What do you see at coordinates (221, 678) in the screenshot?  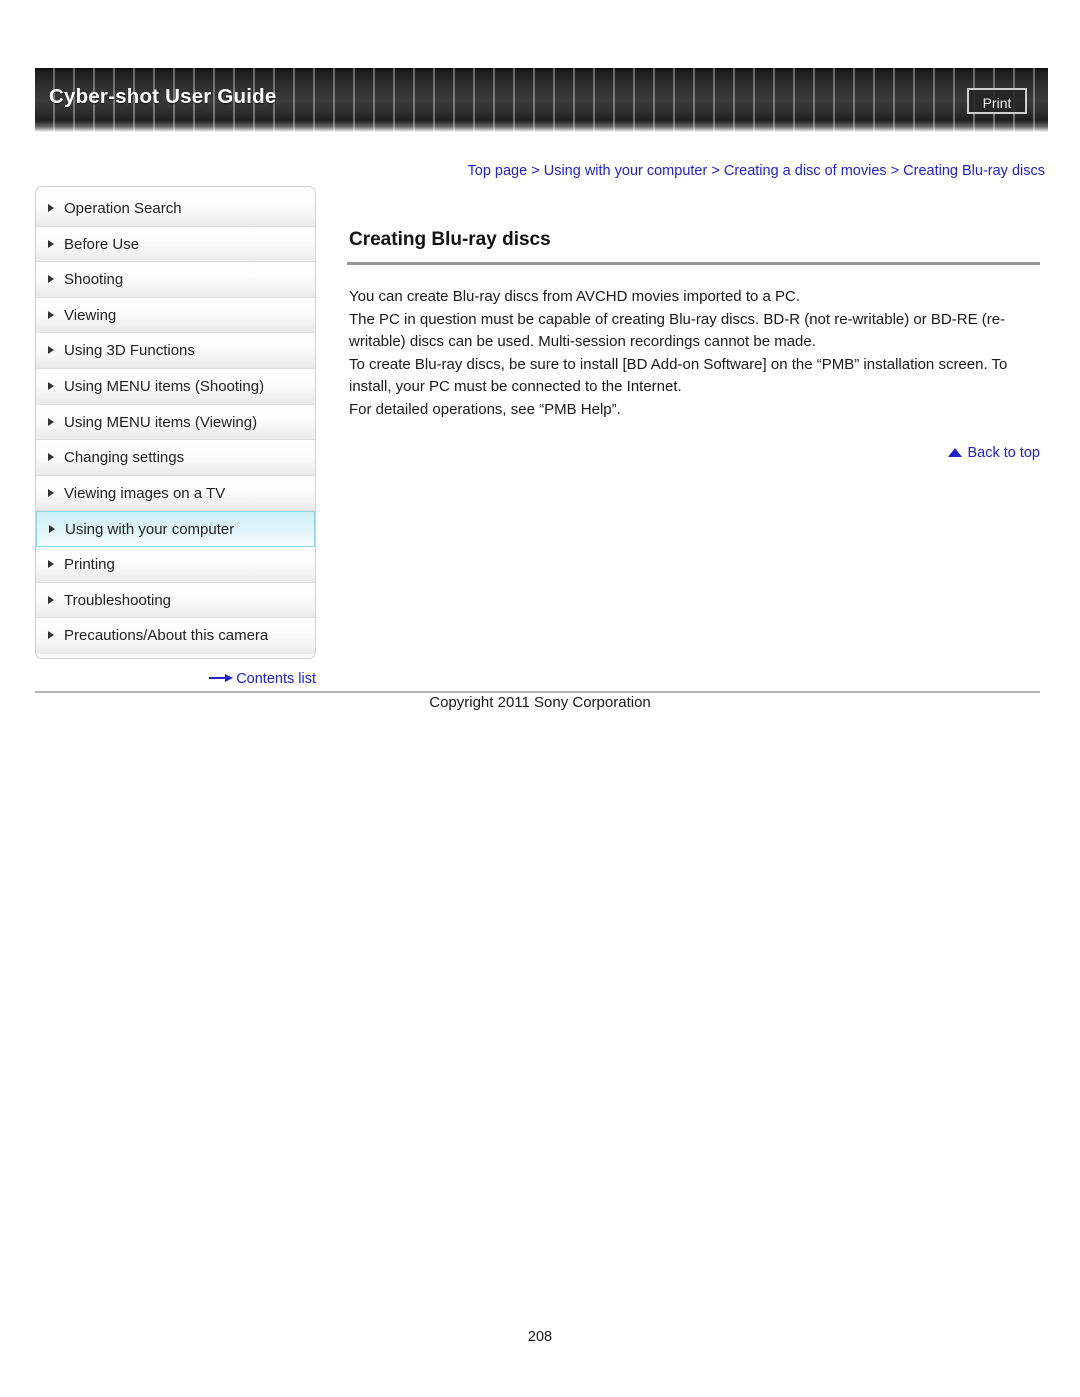 I see `arrow-right-icon` at bounding box center [221, 678].